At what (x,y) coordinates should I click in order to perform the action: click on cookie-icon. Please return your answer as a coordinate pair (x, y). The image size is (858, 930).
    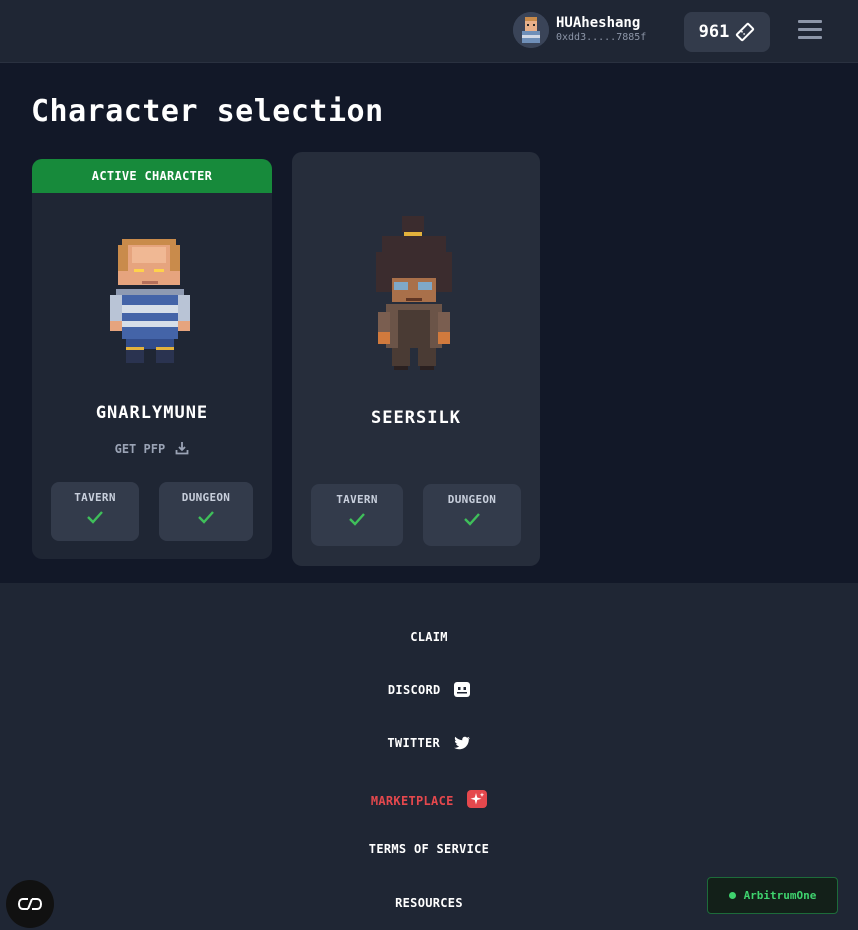
    Looking at the image, I should click on (30, 904).